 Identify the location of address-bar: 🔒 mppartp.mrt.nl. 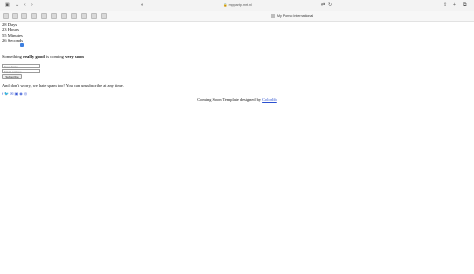
(237, 5).